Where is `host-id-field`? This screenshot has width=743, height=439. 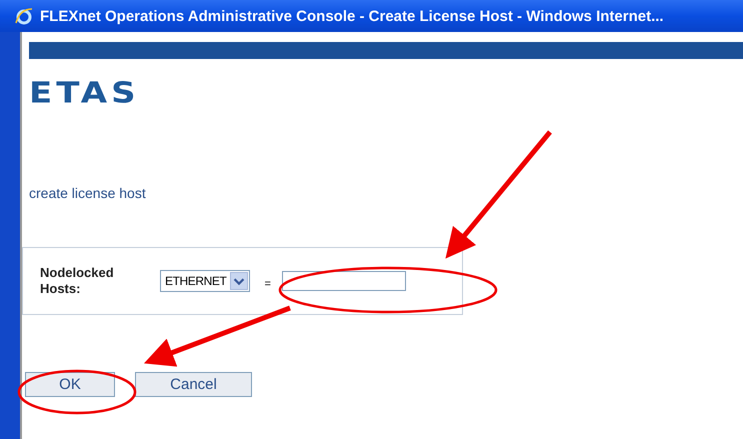 host-id-field is located at coordinates (344, 281).